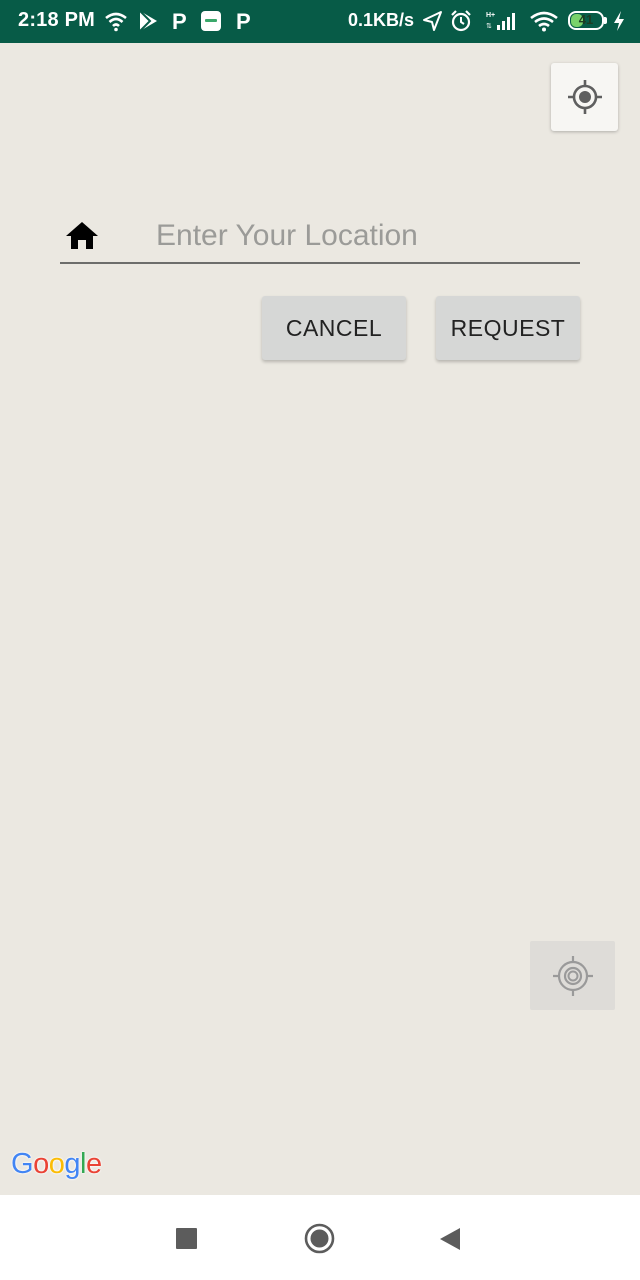 This screenshot has height=1280, width=640. I want to click on svg-text: H+, so click(490, 15).